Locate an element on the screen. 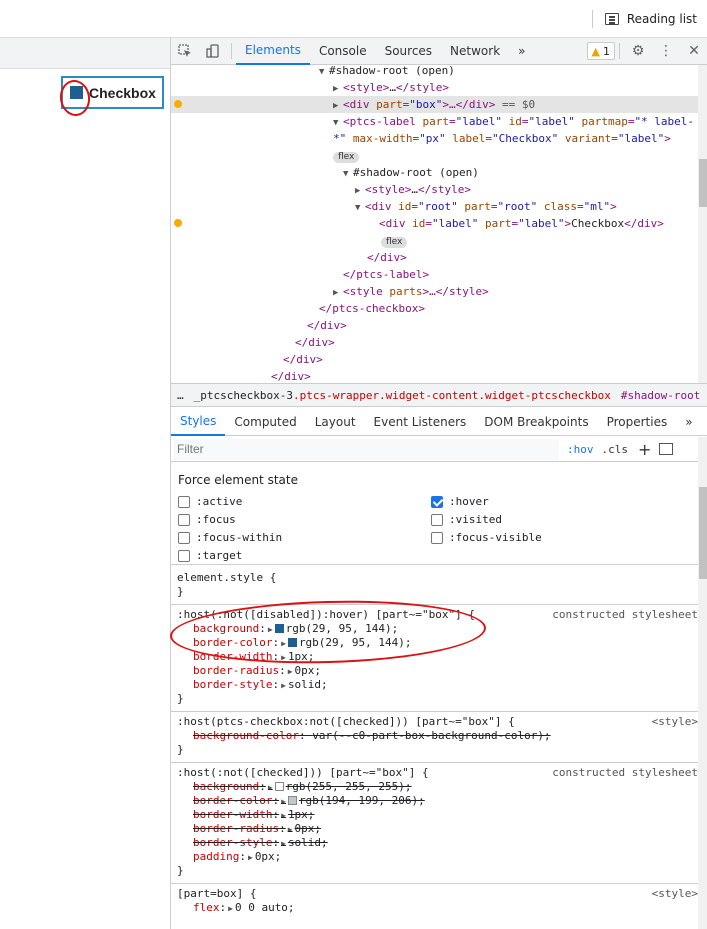 This screenshot has width=707, height=929. device-toolbar-icon is located at coordinates (213, 51).